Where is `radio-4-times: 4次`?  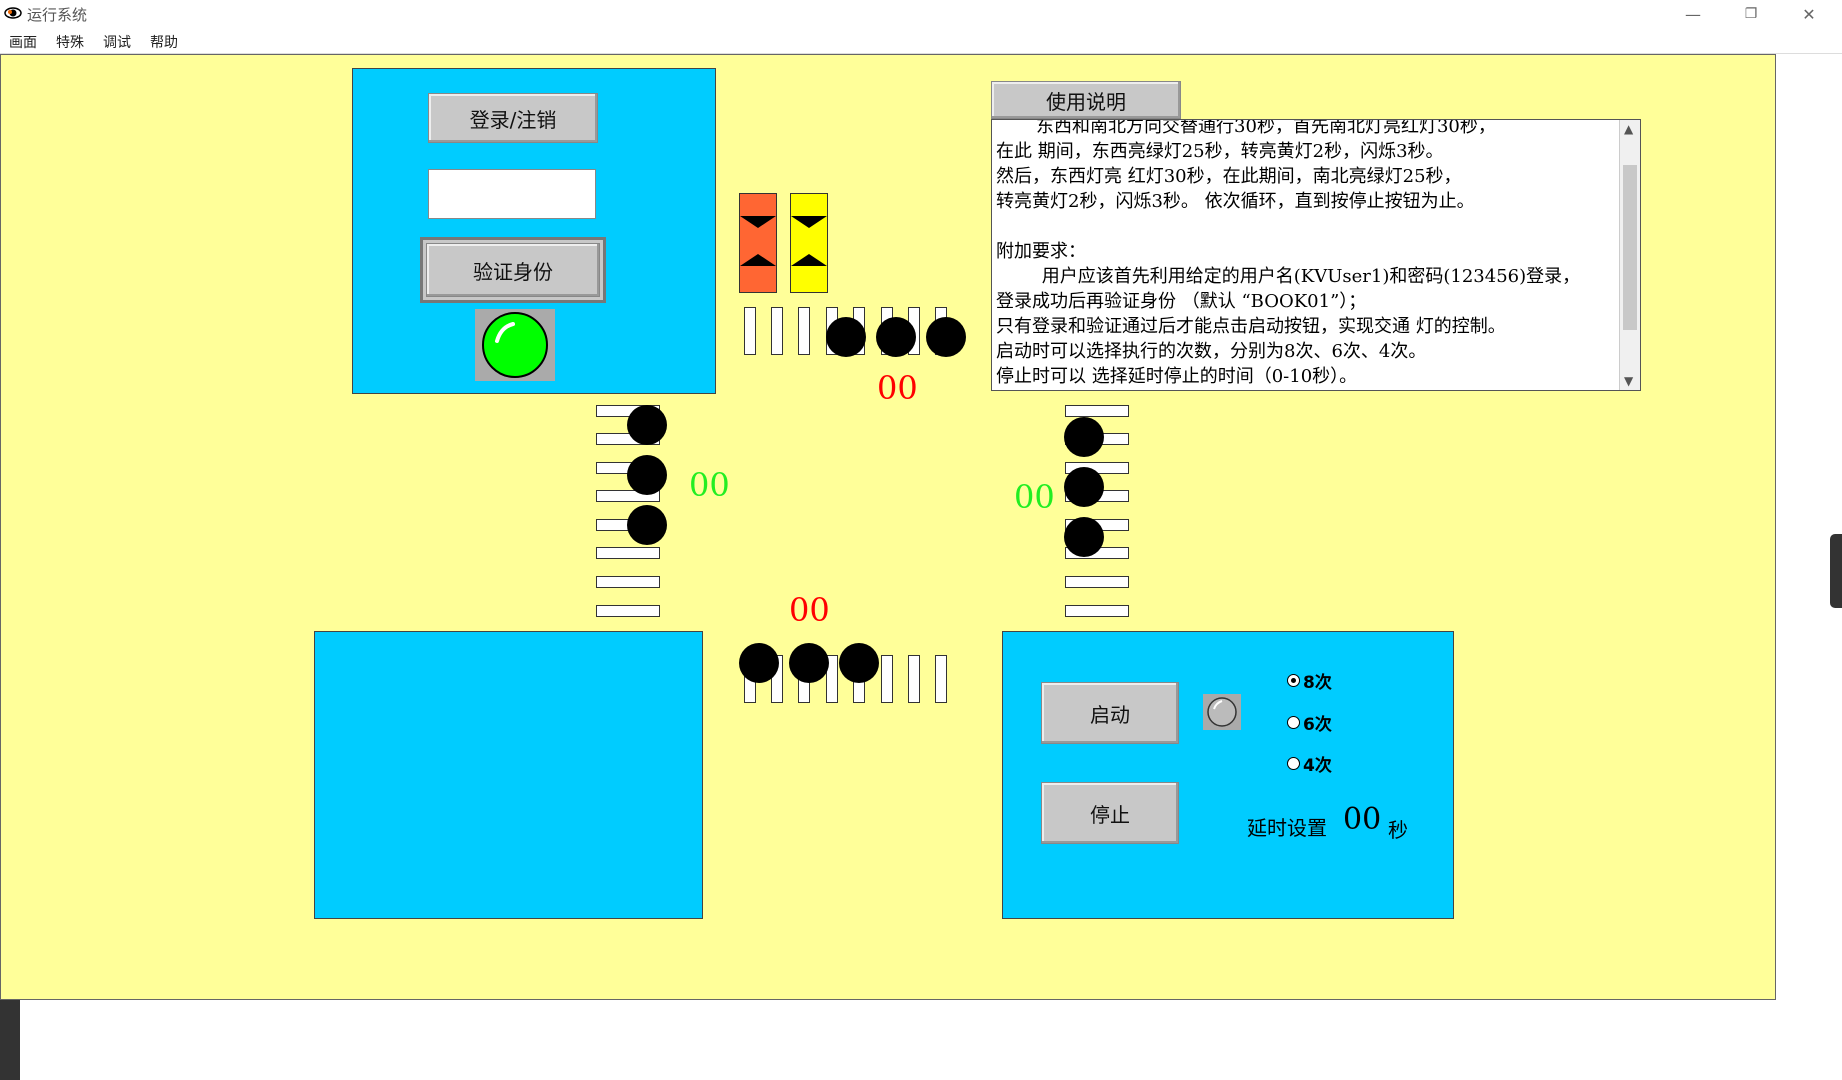
radio-4-times: 4次 is located at coordinates (1309, 763).